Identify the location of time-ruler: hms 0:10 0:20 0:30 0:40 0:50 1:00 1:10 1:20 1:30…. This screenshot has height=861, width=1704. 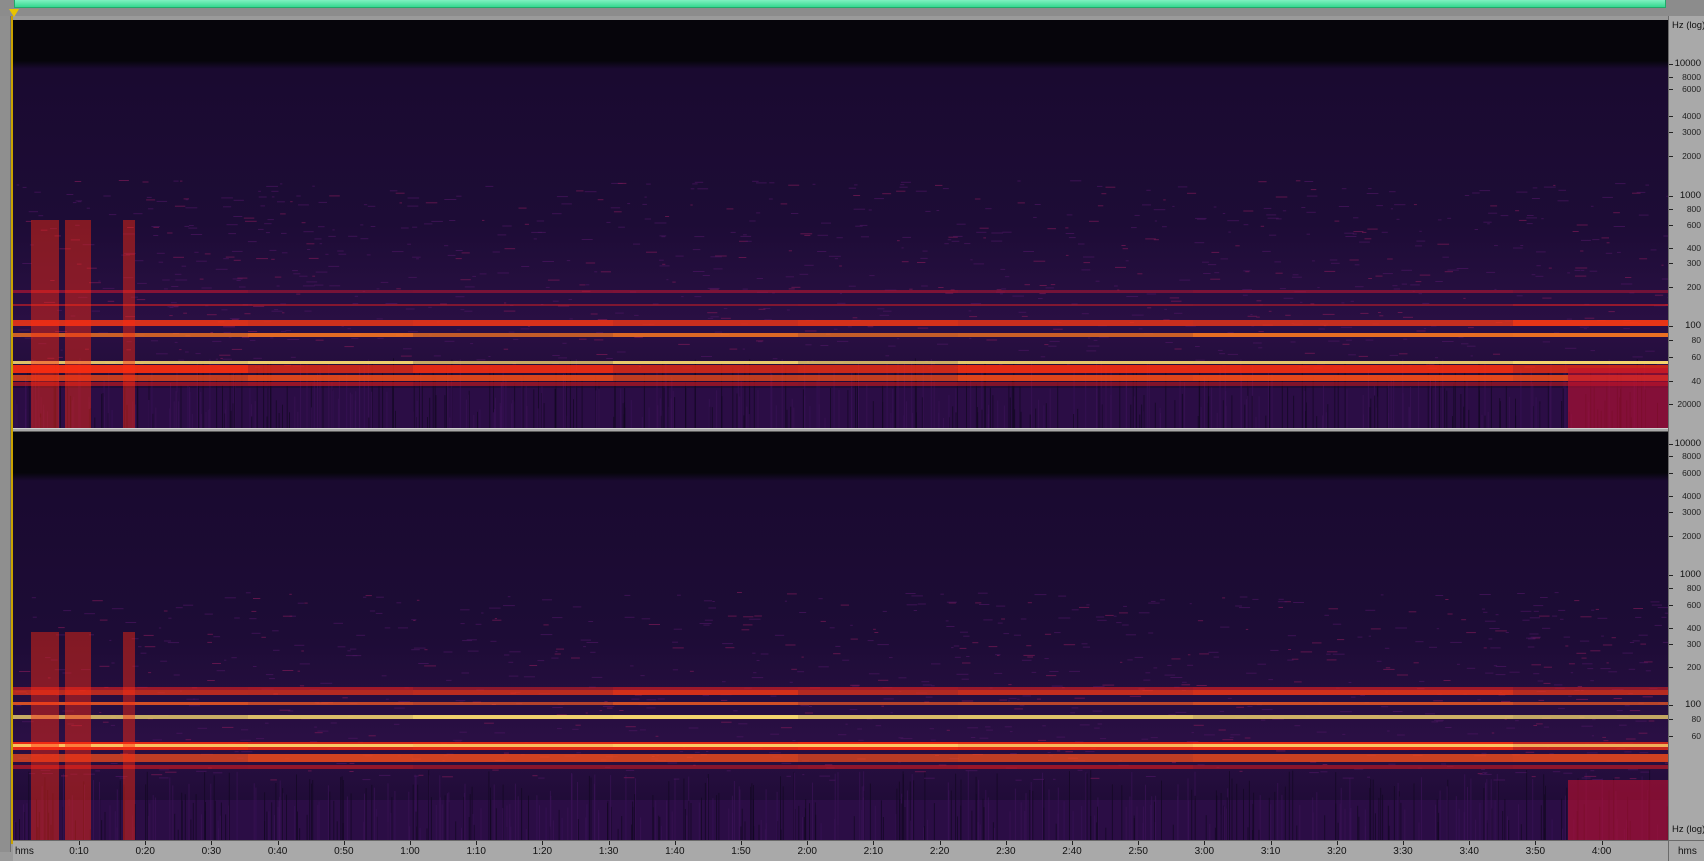
(840, 850).